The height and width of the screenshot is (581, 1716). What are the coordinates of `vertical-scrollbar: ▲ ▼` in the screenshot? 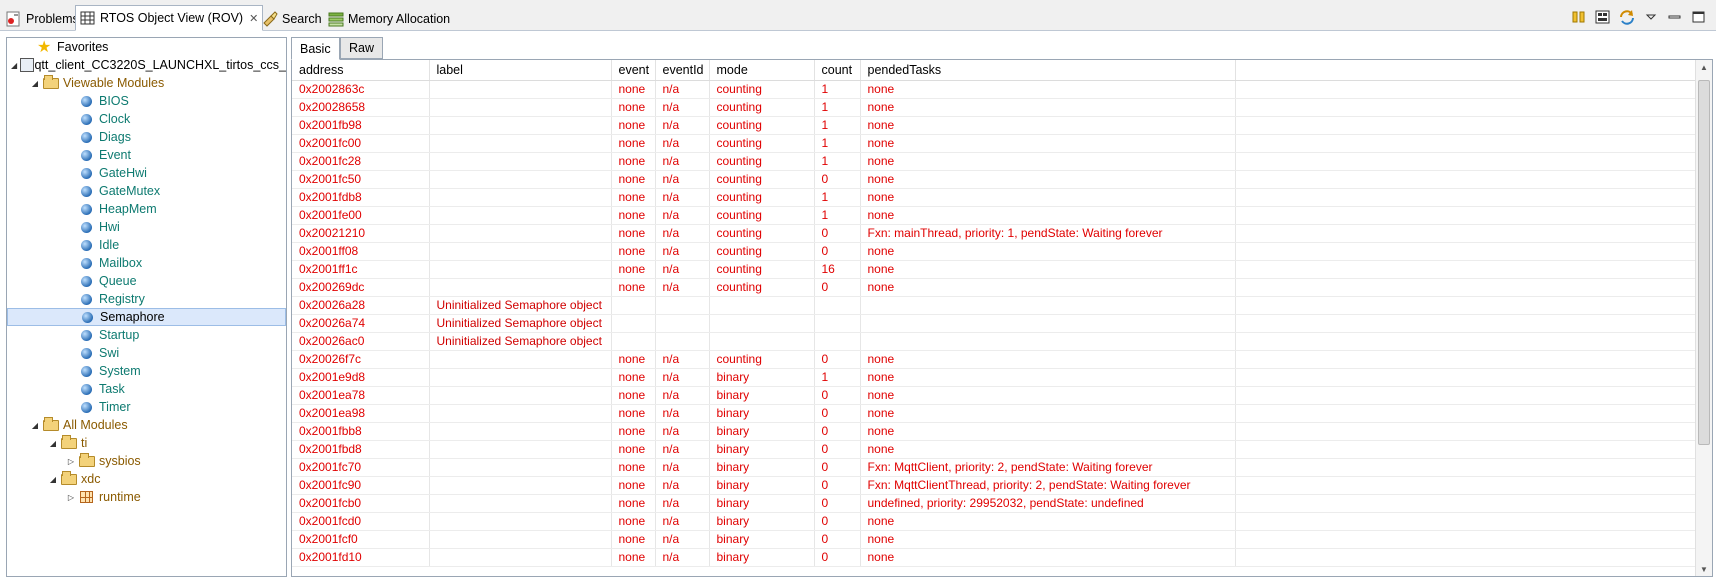 It's located at (1703, 318).